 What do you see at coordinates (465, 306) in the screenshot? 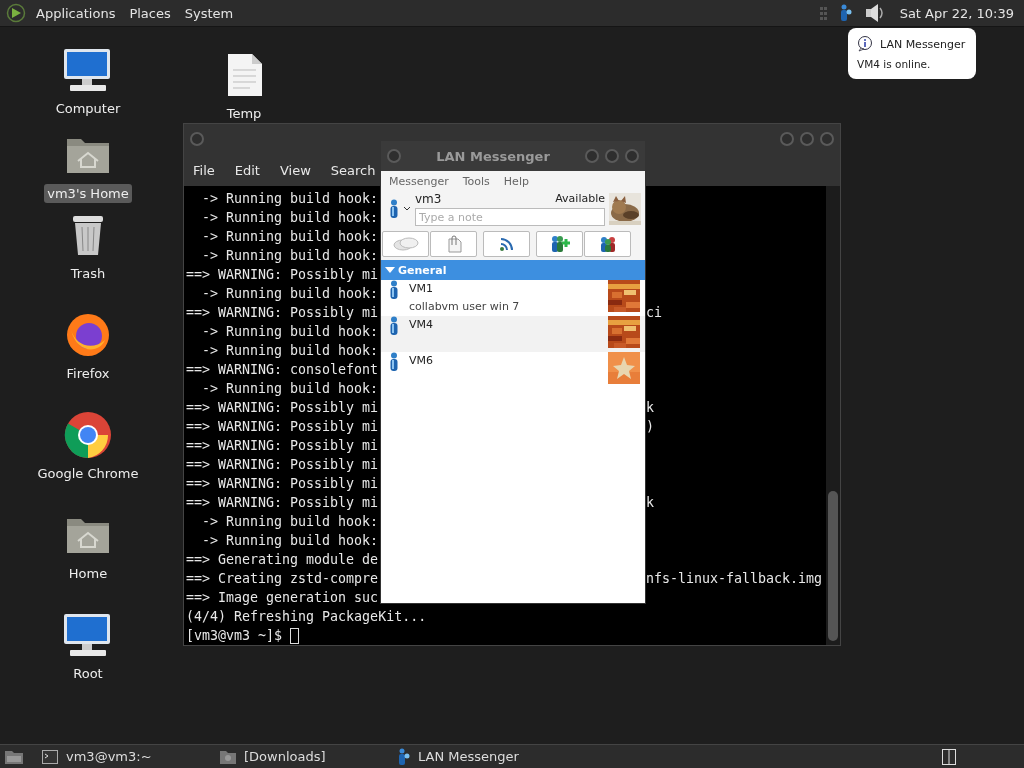
I see `contact-note: collabvm user win 7` at bounding box center [465, 306].